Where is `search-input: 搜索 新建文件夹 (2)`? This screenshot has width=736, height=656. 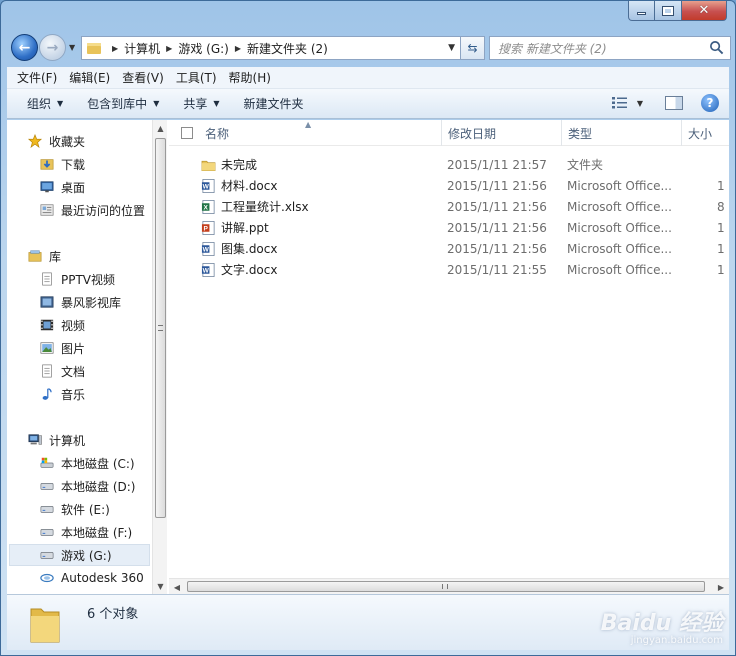
search-input: 搜索 新建文件夹 (2) is located at coordinates (610, 48).